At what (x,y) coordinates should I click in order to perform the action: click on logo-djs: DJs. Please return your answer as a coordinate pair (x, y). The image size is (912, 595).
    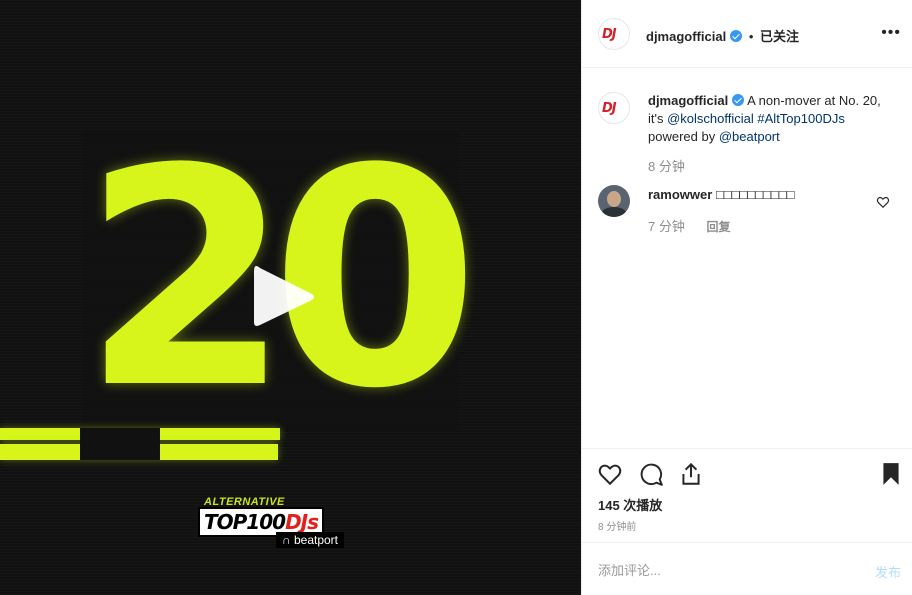
    Looking at the image, I should click on (302, 522).